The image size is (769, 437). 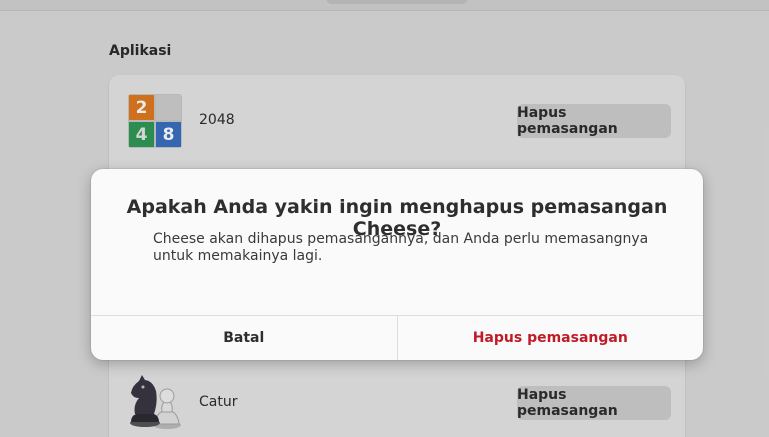 I want to click on dialog-button-bar: Batal Hapus pemasangan, so click(x=397, y=337).